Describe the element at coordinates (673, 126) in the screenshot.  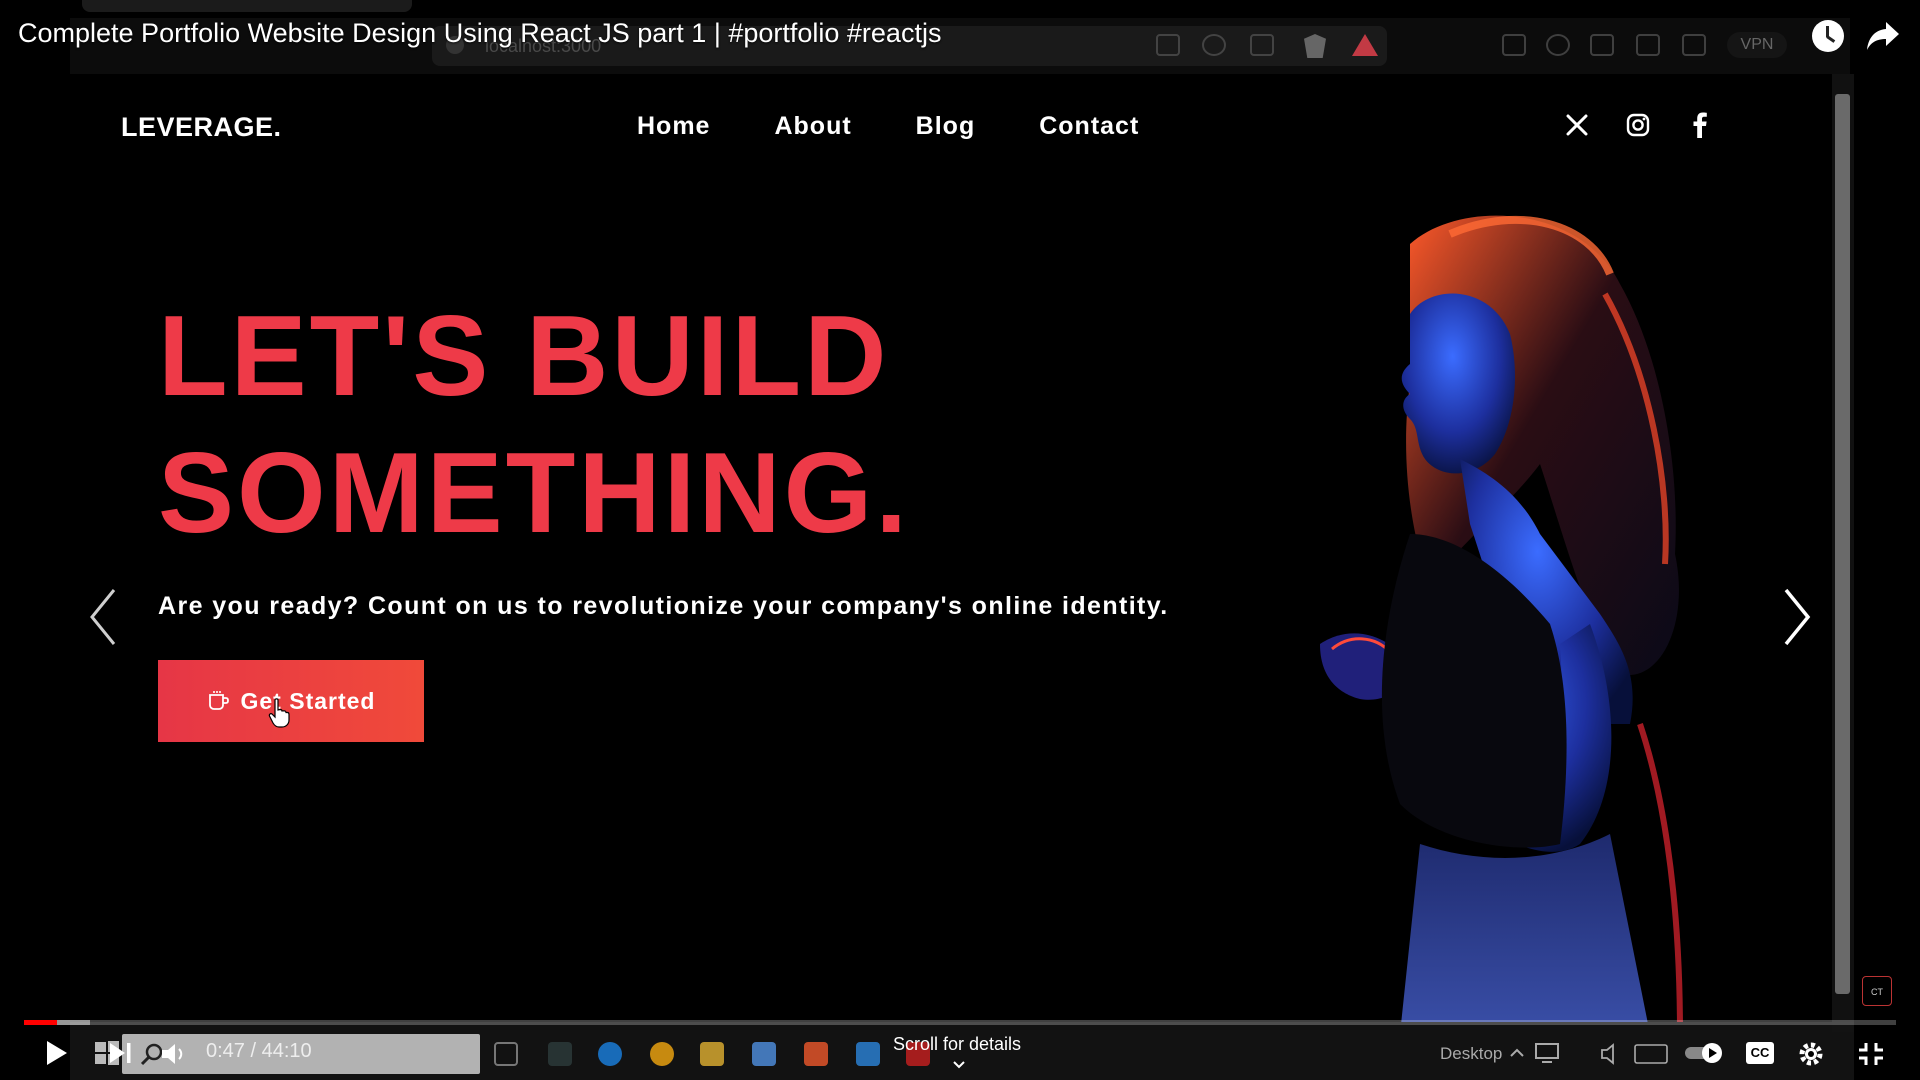
I see `nav-home: Home` at that location.